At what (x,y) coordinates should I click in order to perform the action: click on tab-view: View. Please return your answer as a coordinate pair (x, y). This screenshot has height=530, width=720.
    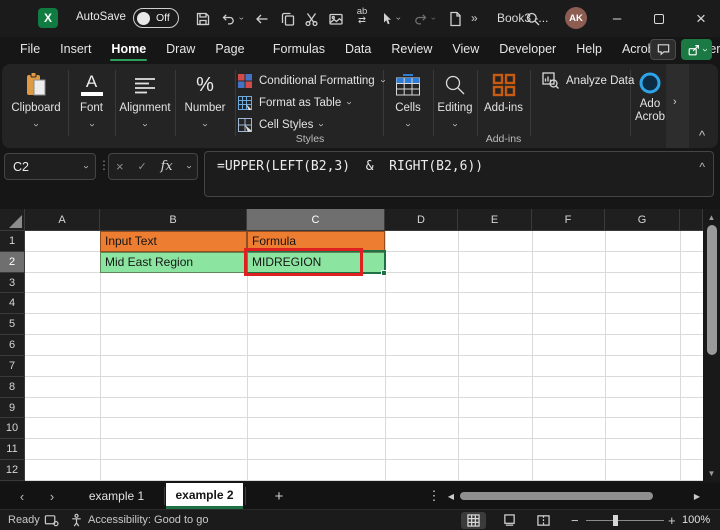
    Looking at the image, I should click on (465, 49).